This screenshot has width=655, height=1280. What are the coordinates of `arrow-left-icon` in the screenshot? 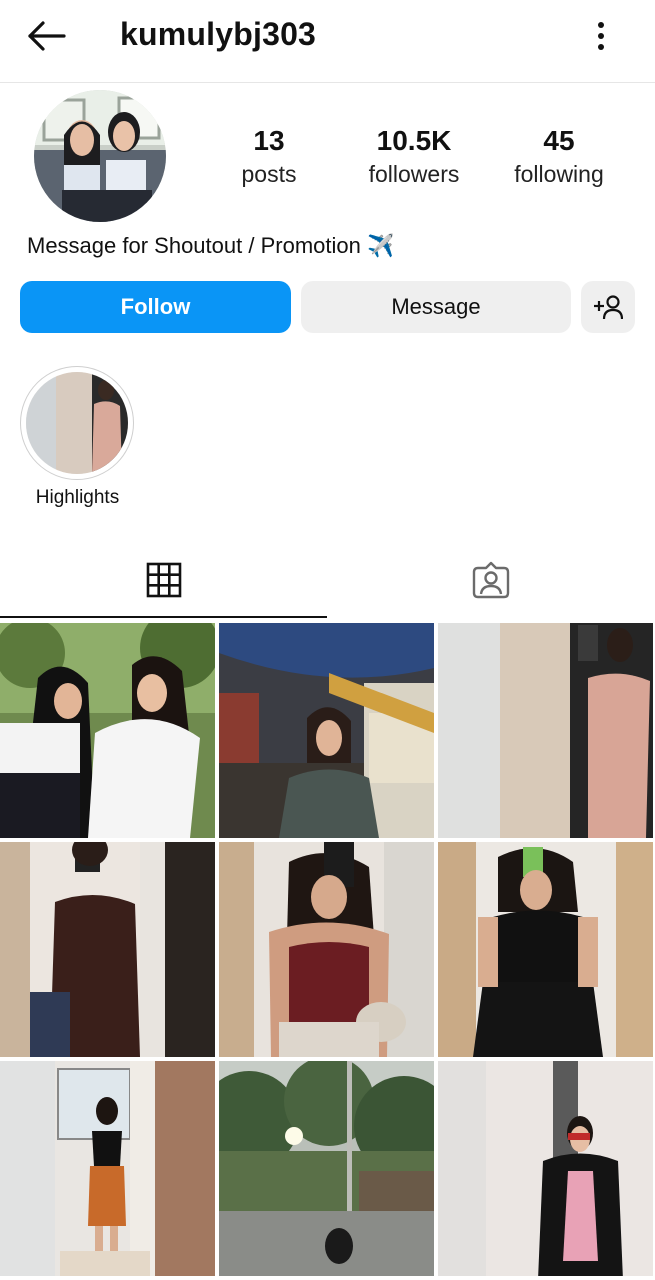 It's located at (47, 36).